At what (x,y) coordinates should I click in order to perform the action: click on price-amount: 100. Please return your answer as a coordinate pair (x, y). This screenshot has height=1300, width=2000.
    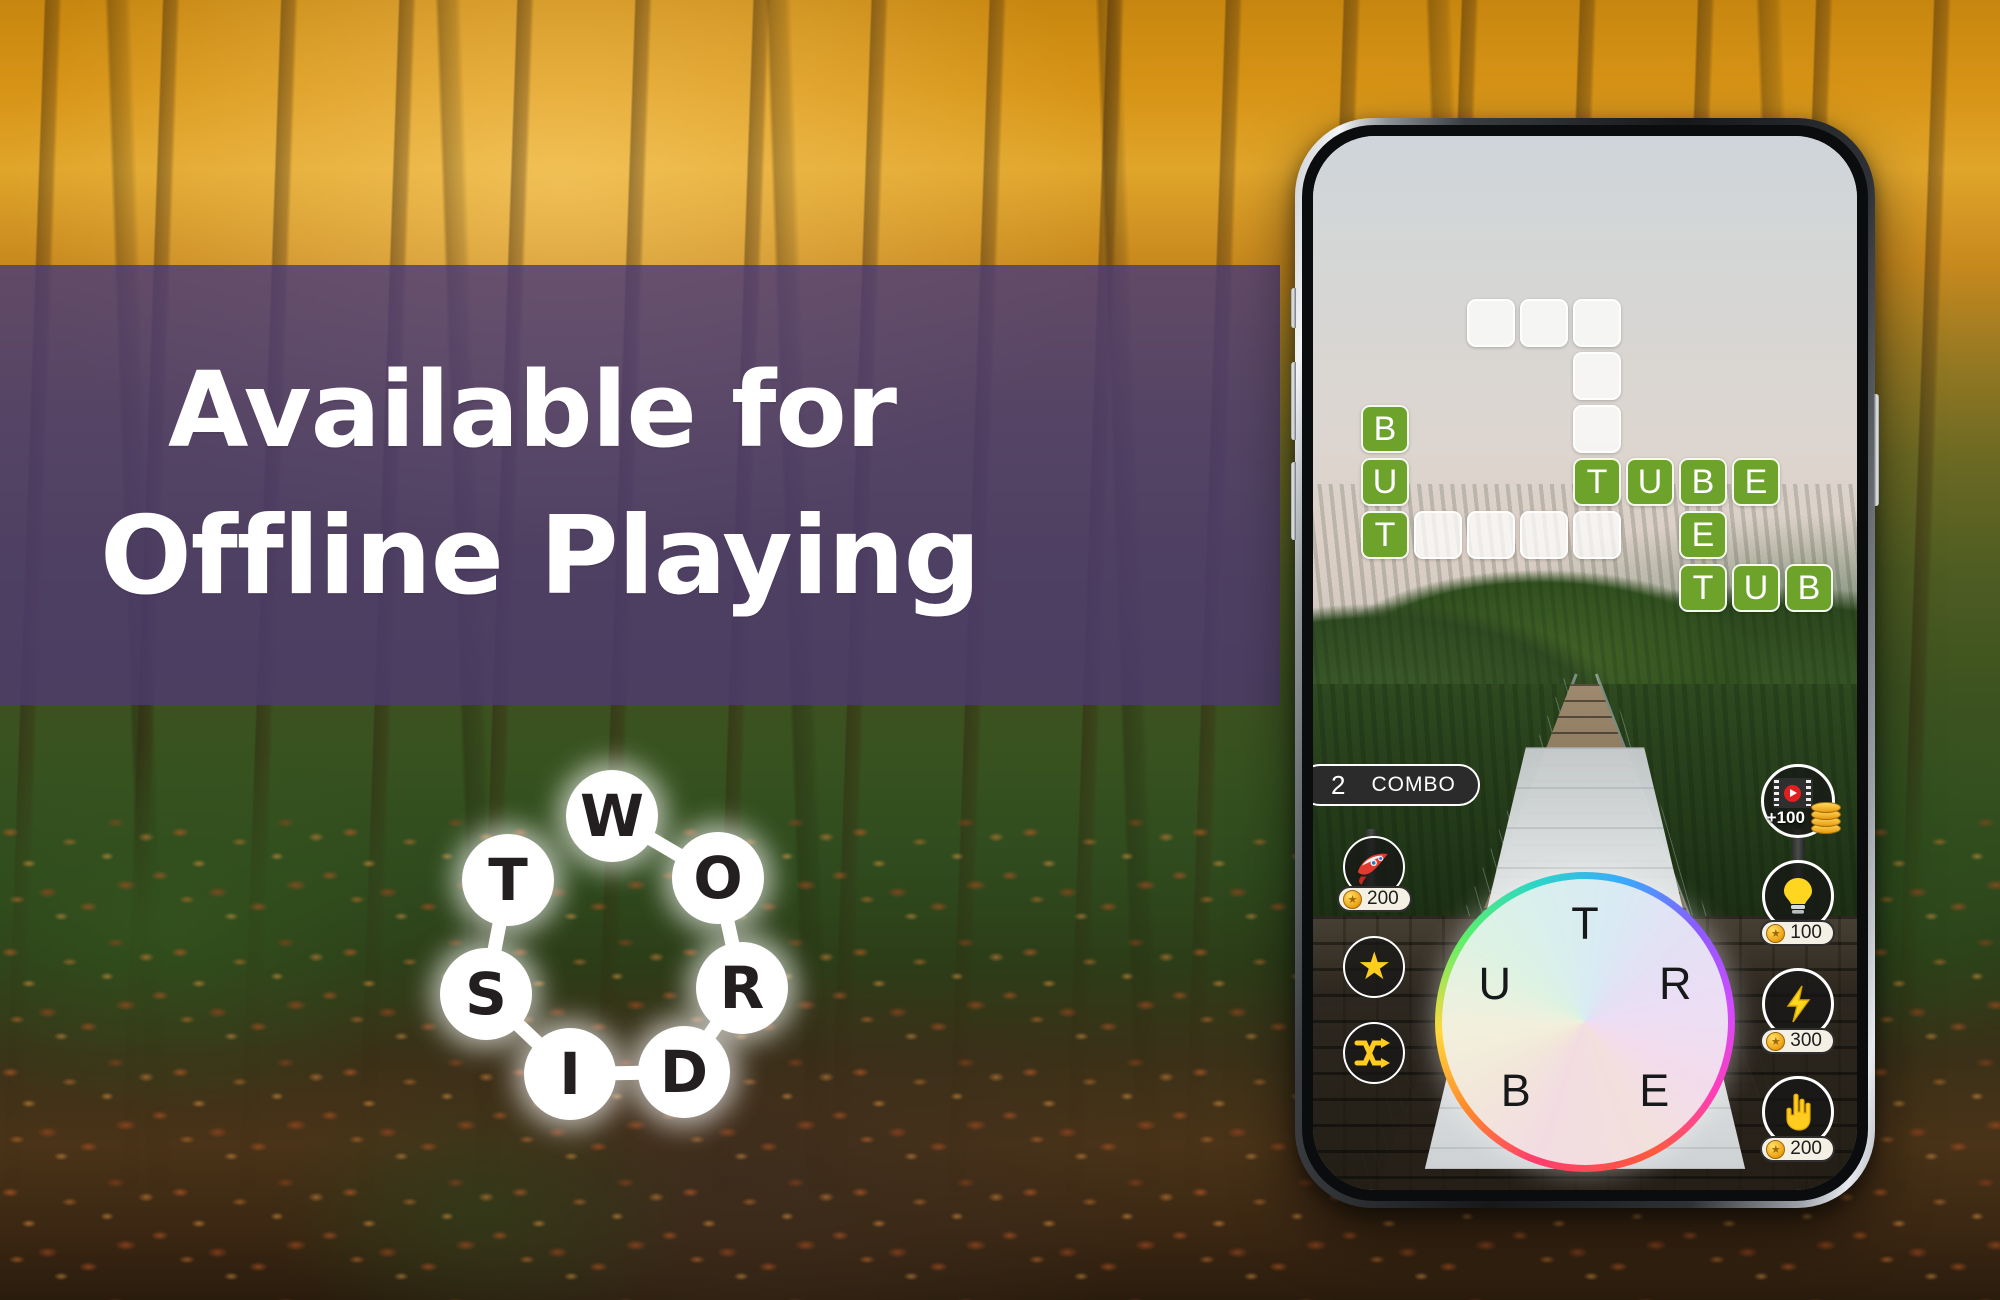
    Looking at the image, I should click on (1806, 932).